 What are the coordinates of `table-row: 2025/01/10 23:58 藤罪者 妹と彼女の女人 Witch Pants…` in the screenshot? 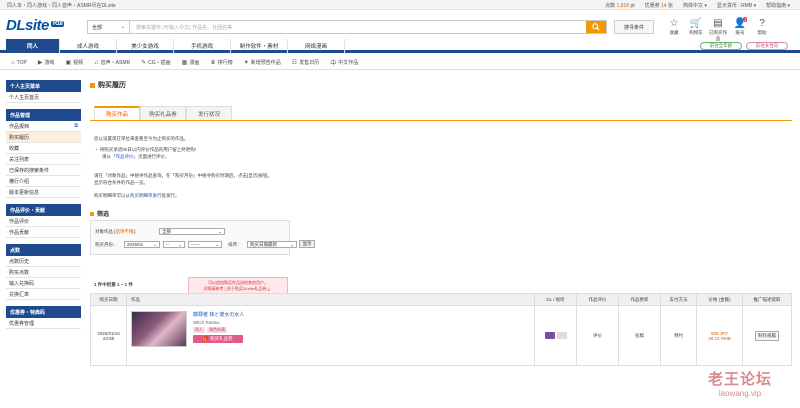 It's located at (441, 336).